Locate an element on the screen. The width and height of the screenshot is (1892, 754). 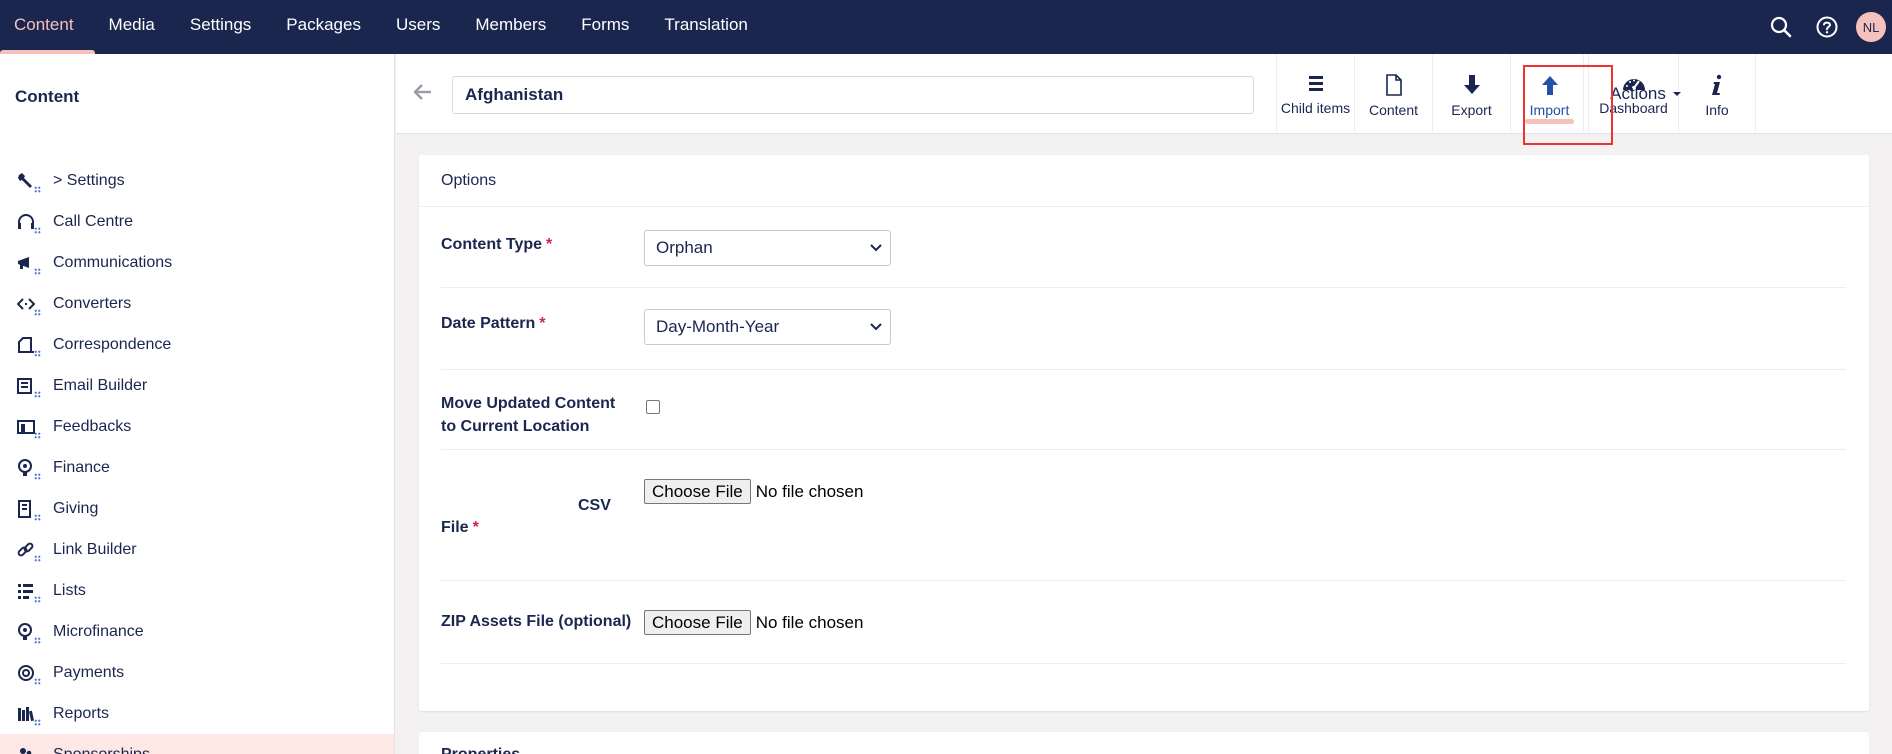
tree-item-converters: Converters is located at coordinates (197, 303).